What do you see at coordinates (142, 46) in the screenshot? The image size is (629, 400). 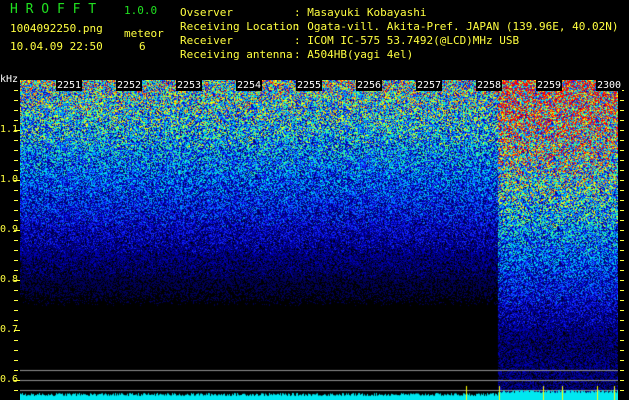 I see `meteor-count: 6` at bounding box center [142, 46].